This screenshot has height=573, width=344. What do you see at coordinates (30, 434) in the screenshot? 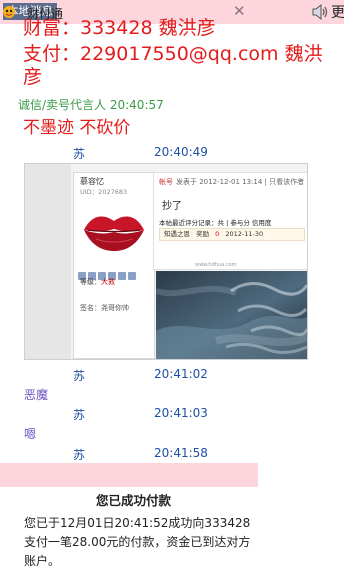
I see `message-text: 嗯` at bounding box center [30, 434].